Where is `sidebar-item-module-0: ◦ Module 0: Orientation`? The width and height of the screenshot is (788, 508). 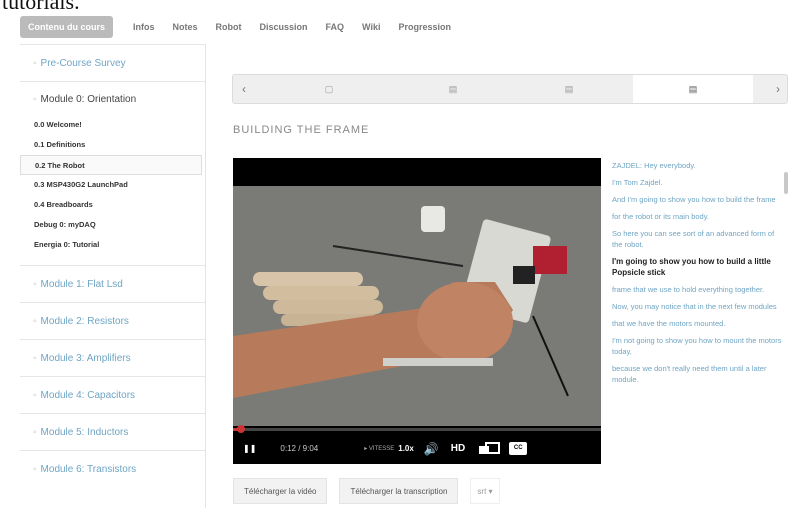
sidebar-item-module-0: ◦ Module 0: Orientation is located at coordinates (112, 97).